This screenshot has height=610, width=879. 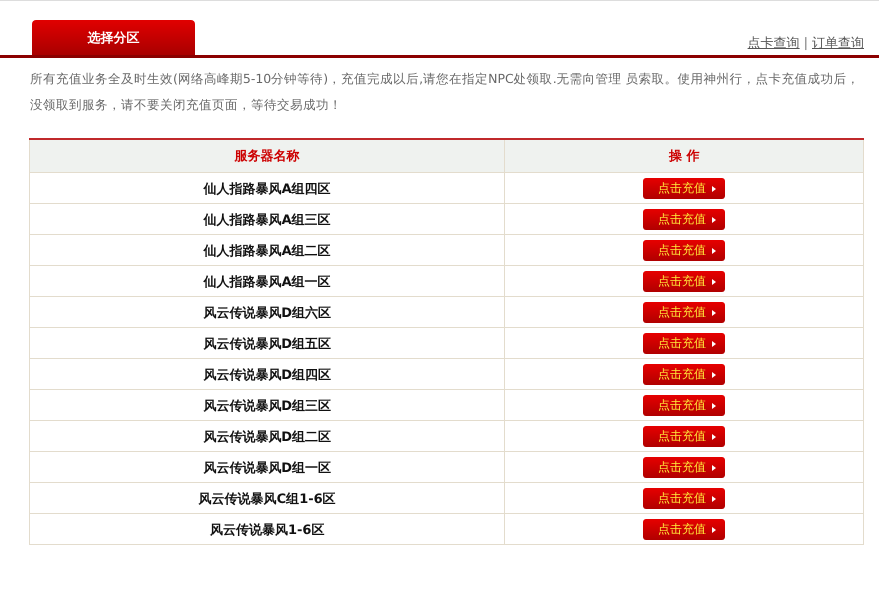 I want to click on server-name: 仙人指路暴风A组三区, so click(x=267, y=220).